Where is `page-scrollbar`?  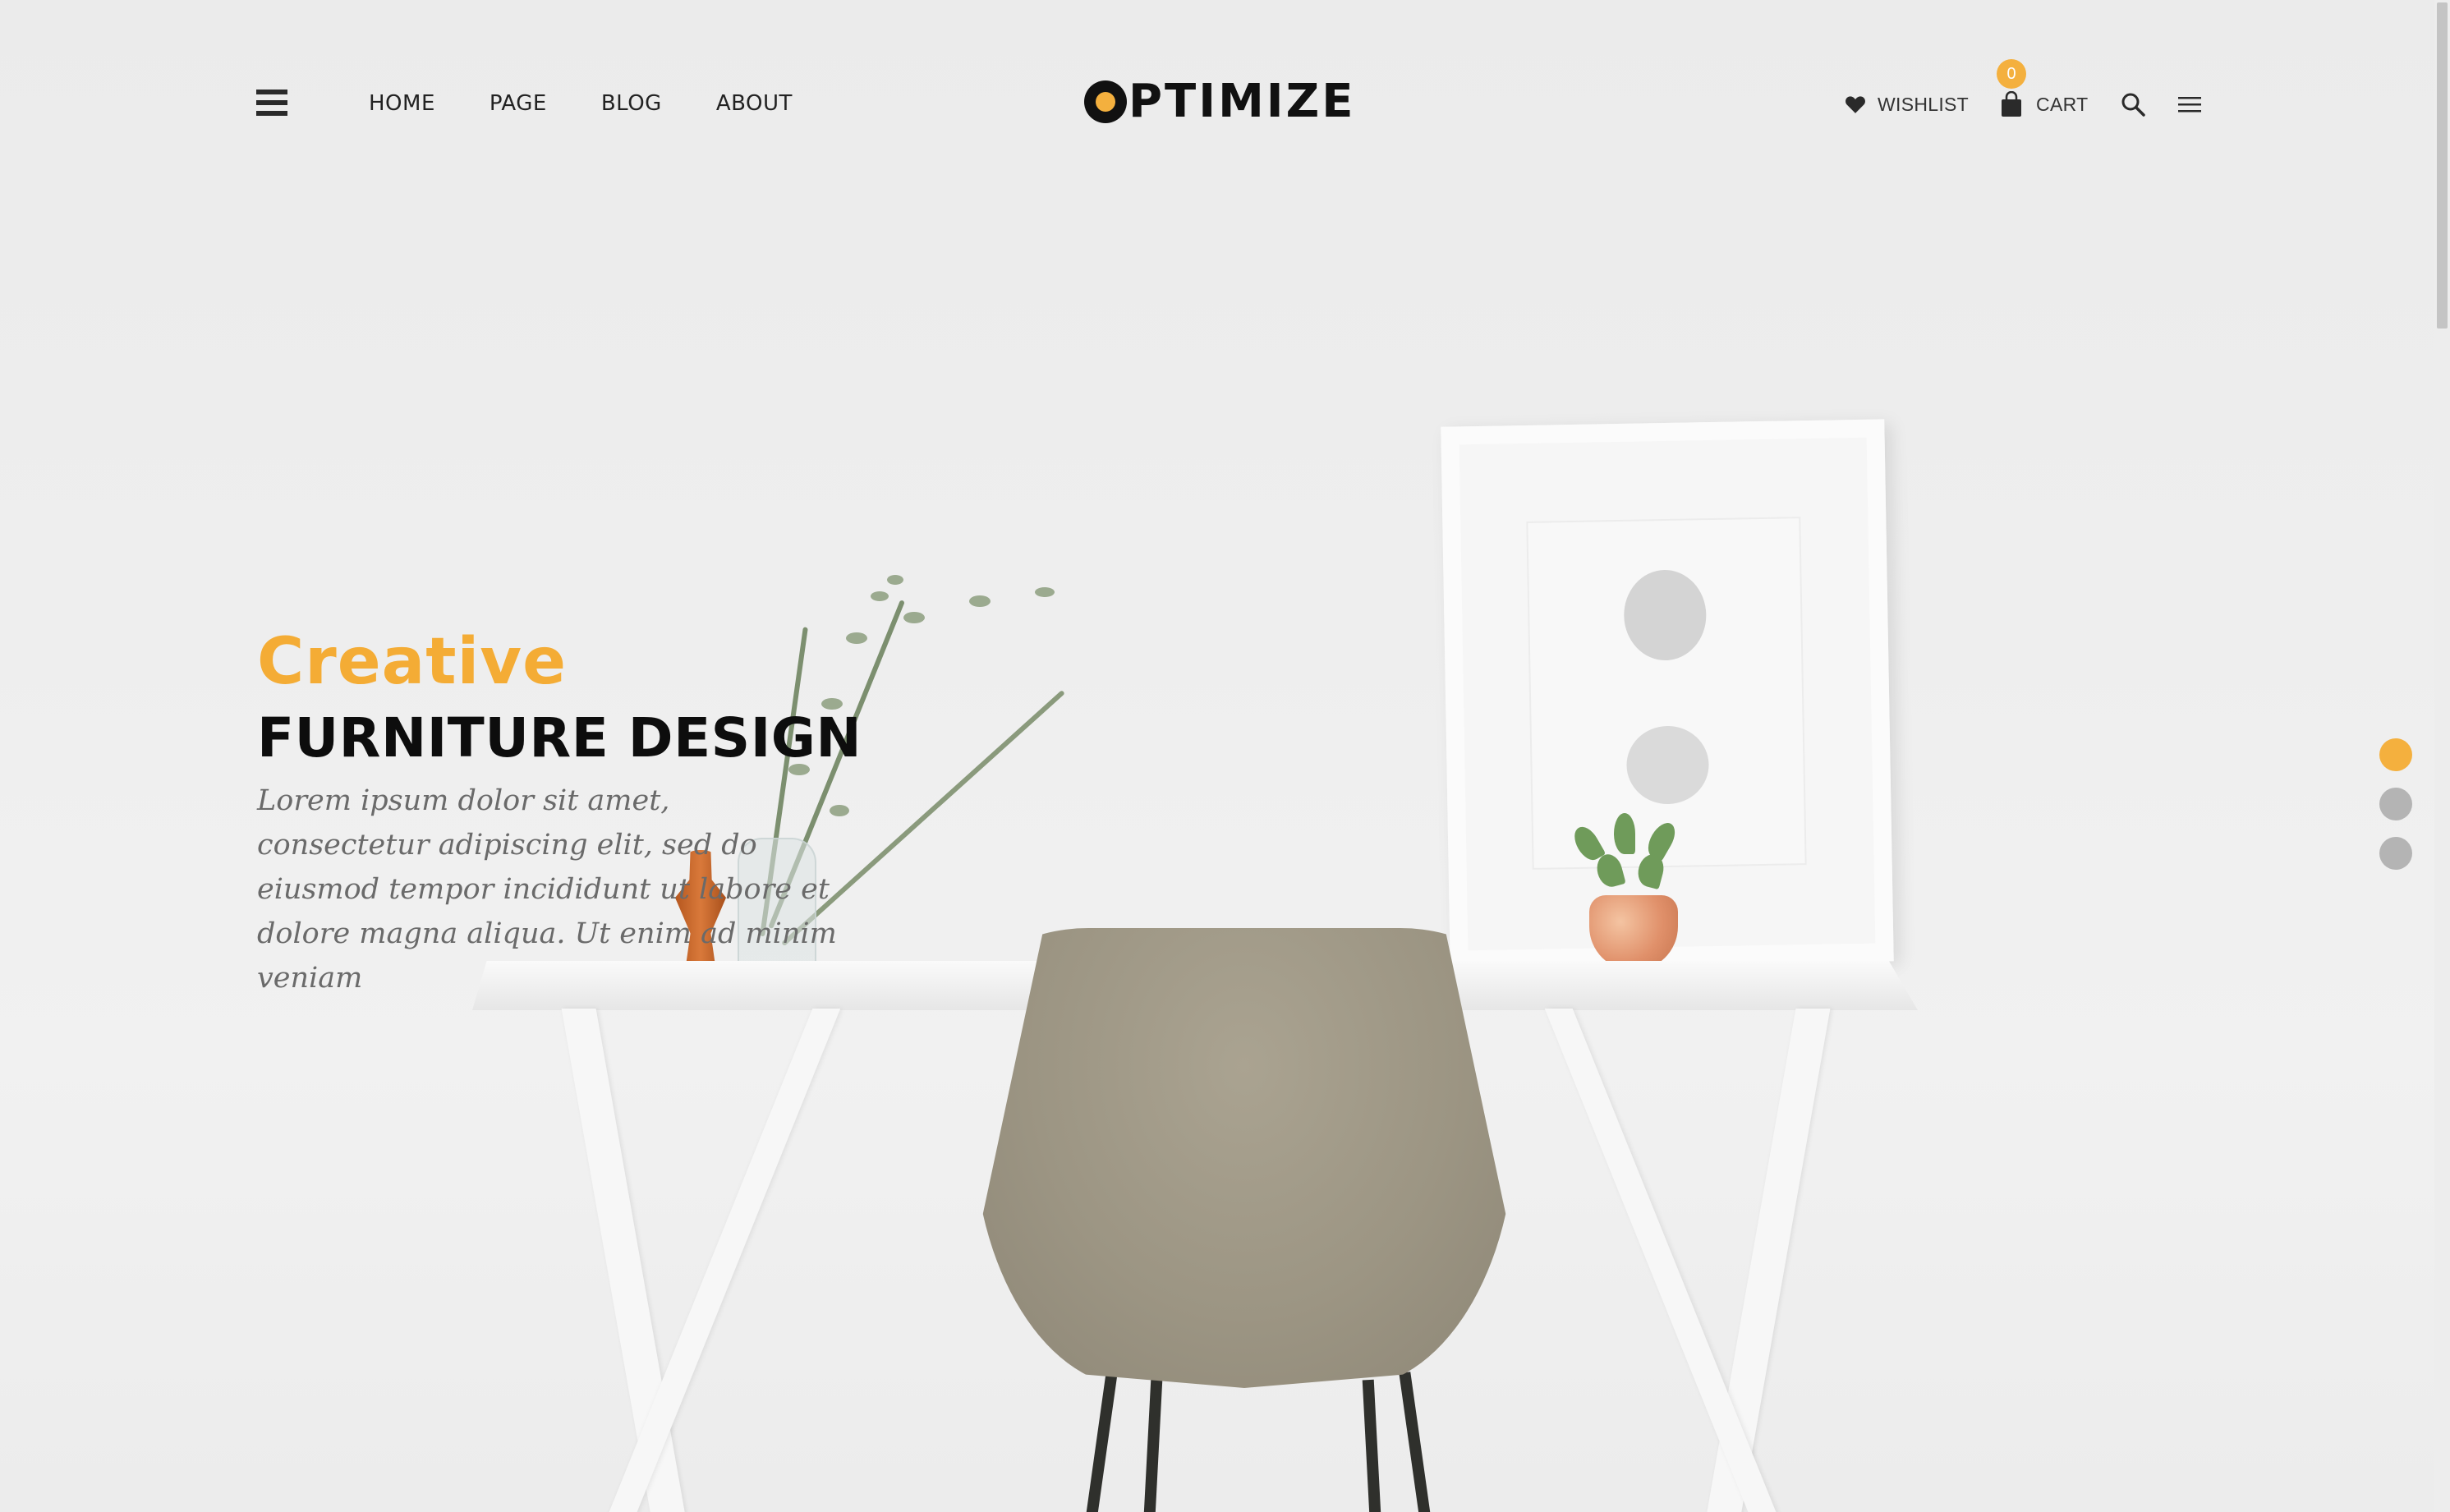 page-scrollbar is located at coordinates (2442, 756).